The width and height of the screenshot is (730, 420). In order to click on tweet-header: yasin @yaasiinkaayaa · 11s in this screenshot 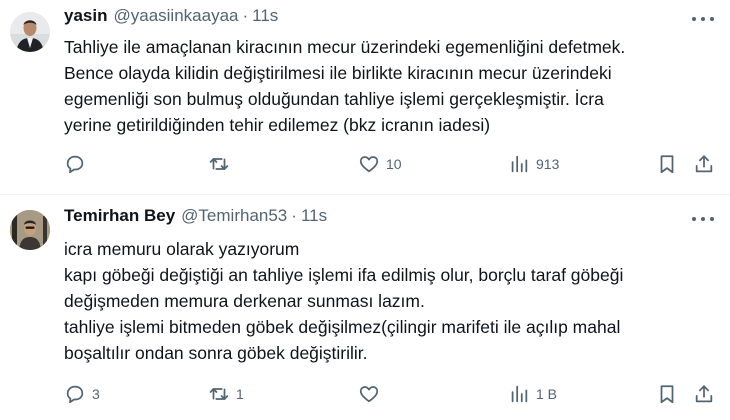, I will do `click(171, 17)`.